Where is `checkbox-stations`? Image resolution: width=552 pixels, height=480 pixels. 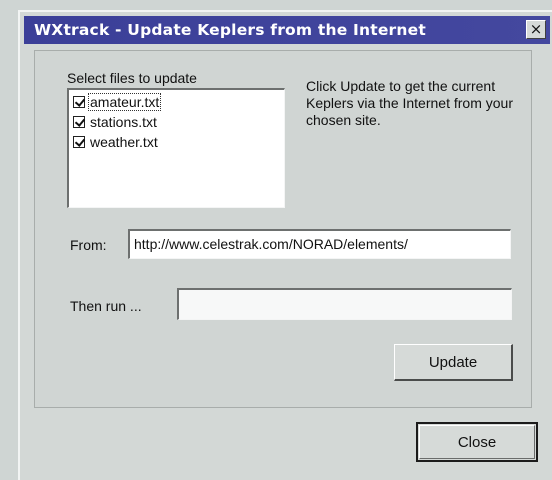
checkbox-stations is located at coordinates (79, 122).